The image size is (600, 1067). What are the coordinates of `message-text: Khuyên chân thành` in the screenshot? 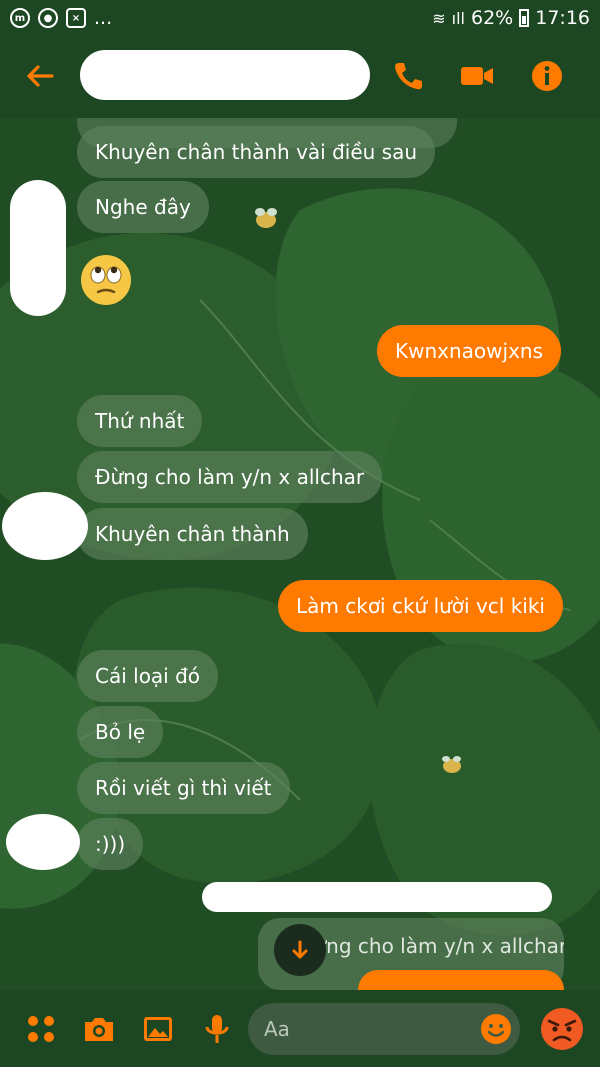 It's located at (192, 534).